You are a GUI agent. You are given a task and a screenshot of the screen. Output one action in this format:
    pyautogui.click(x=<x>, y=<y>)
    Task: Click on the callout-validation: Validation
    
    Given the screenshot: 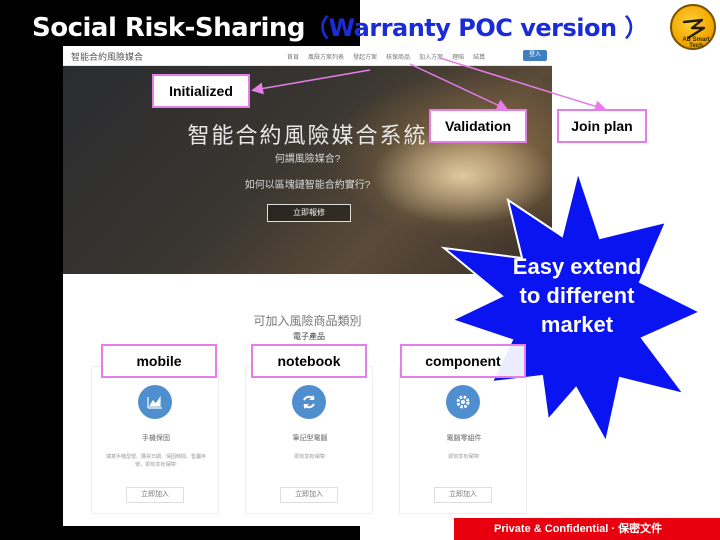 What is the action you would take?
    pyautogui.click(x=478, y=126)
    